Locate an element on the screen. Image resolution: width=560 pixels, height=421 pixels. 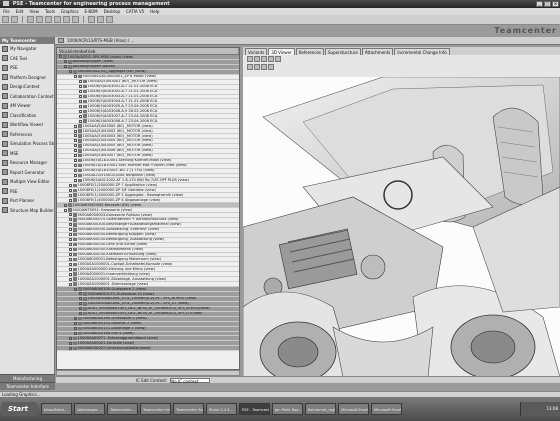
nav-section-manufacturing: Manufacturing is located at coordinates (27, 378).